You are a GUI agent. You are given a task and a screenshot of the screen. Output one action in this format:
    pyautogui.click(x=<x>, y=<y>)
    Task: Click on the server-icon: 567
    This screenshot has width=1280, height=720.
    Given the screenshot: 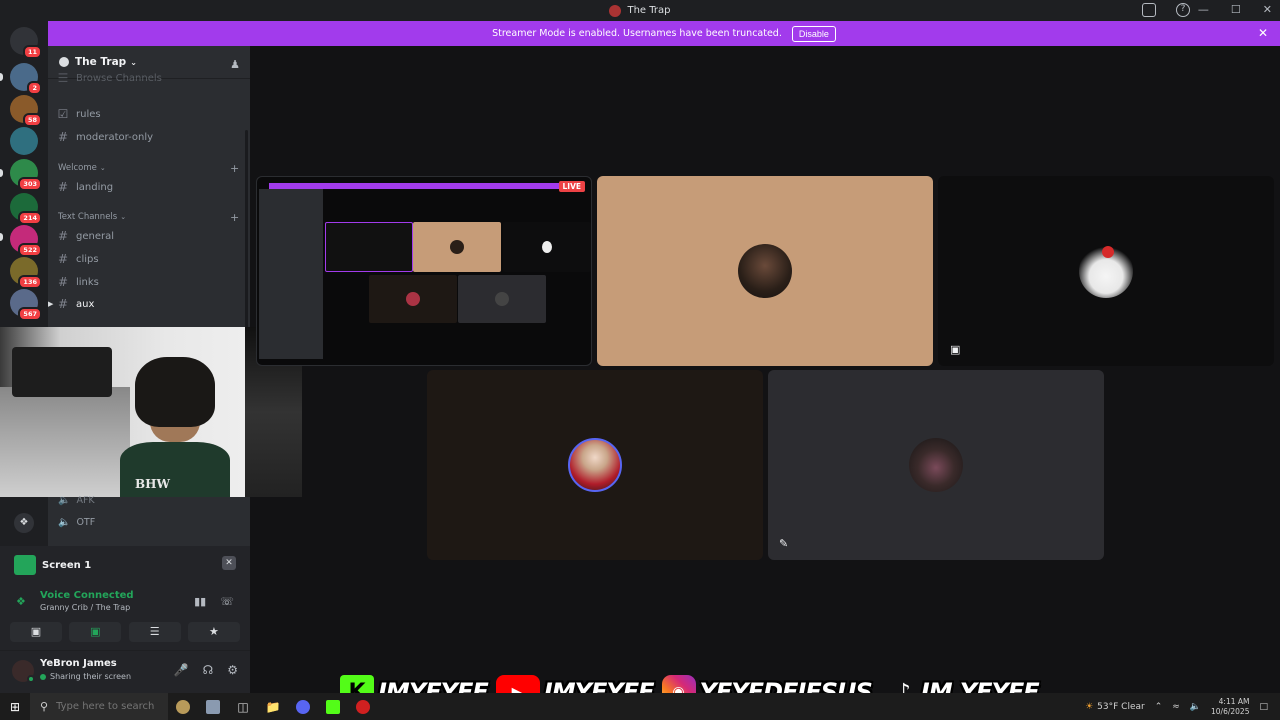 What is the action you would take?
    pyautogui.click(x=26, y=305)
    